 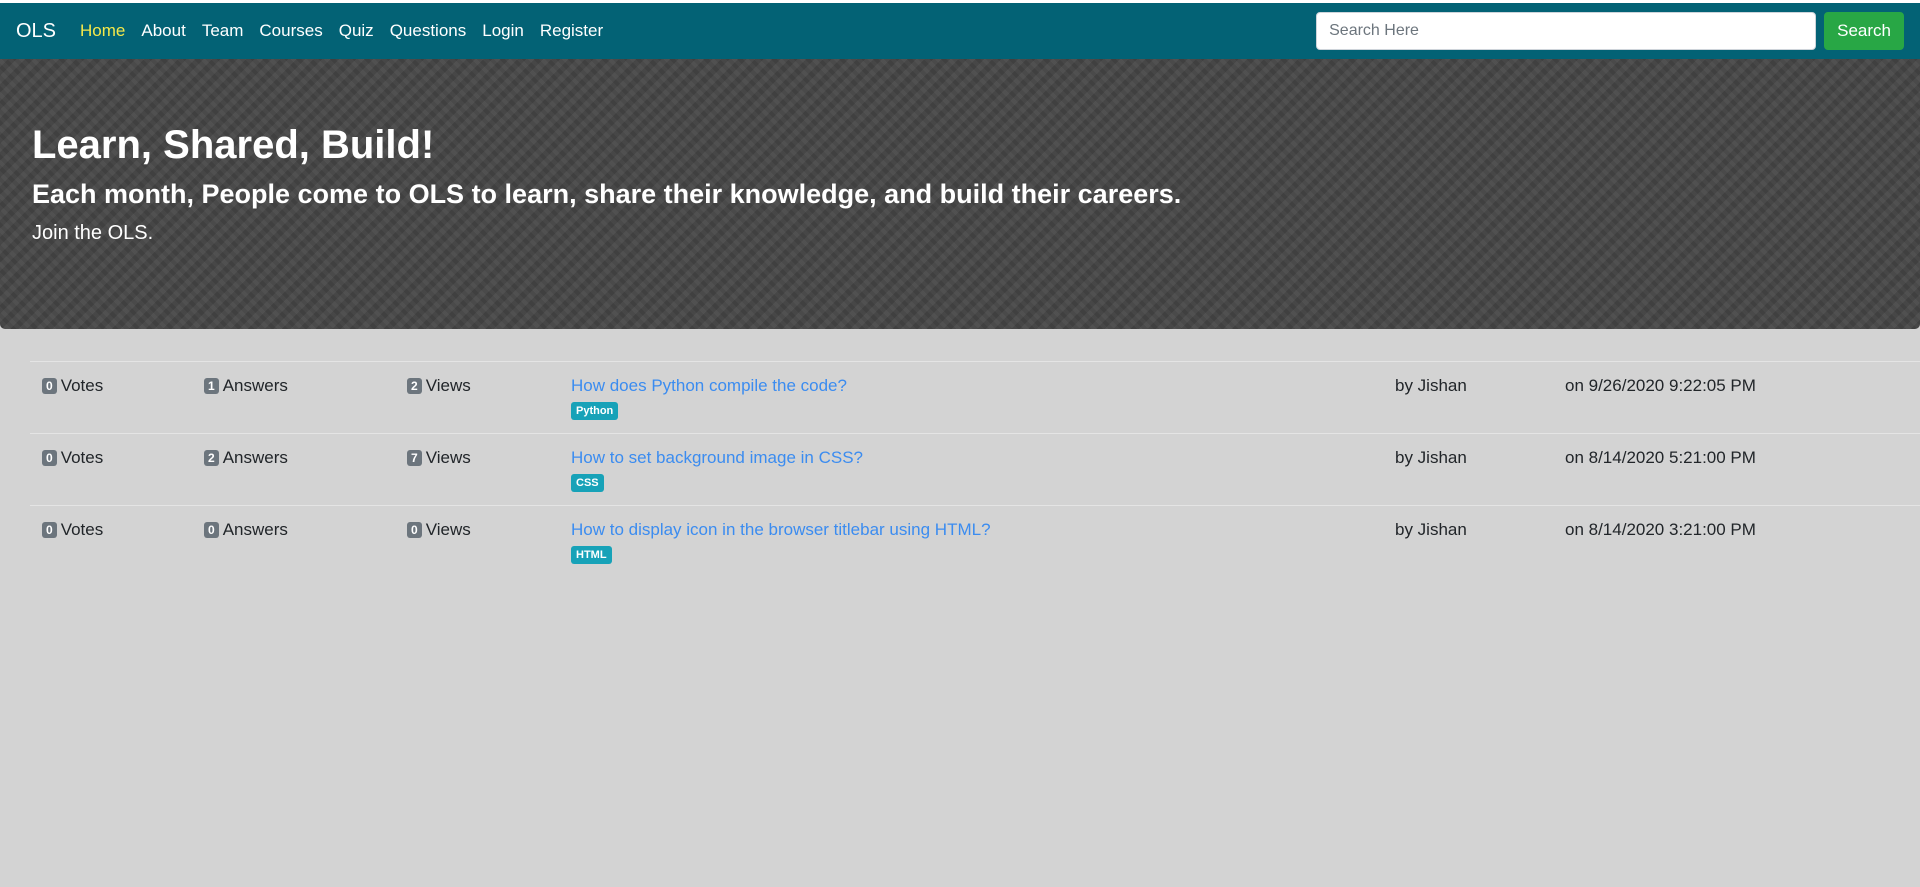 I want to click on question-date: on 8/14/2020 5:21:00 PM, so click(x=1660, y=457).